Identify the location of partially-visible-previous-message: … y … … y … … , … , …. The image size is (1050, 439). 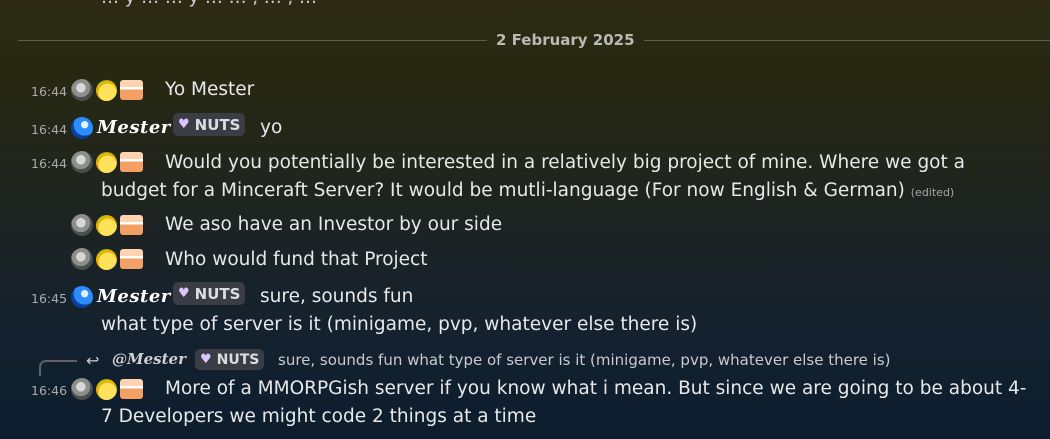
(209, 4).